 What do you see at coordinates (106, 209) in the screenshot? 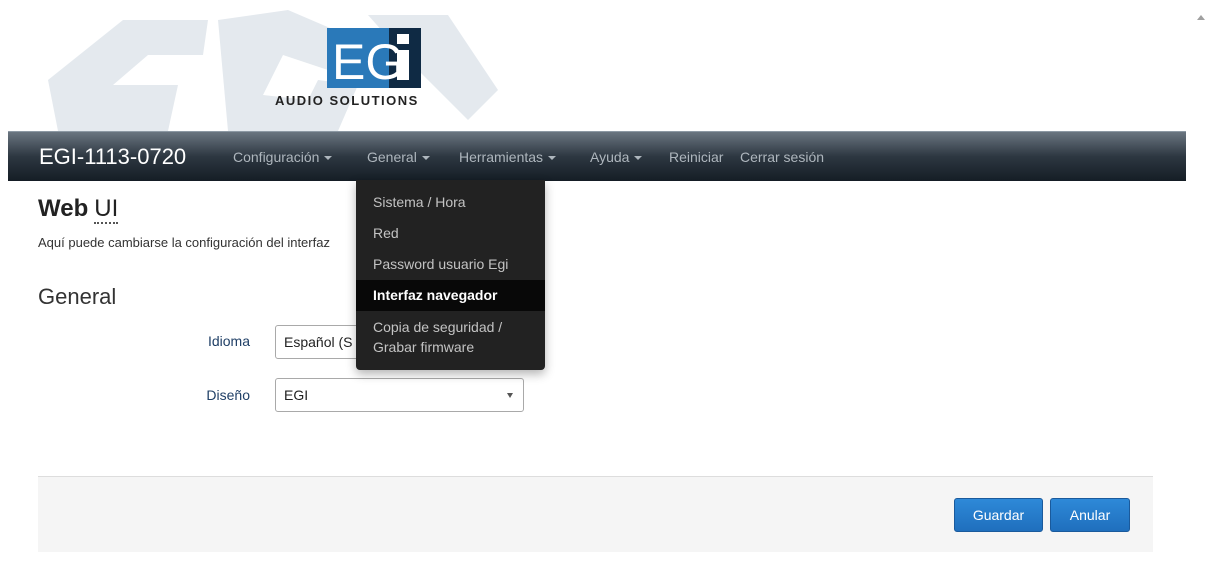
I see `page-title-ui: UI` at bounding box center [106, 209].